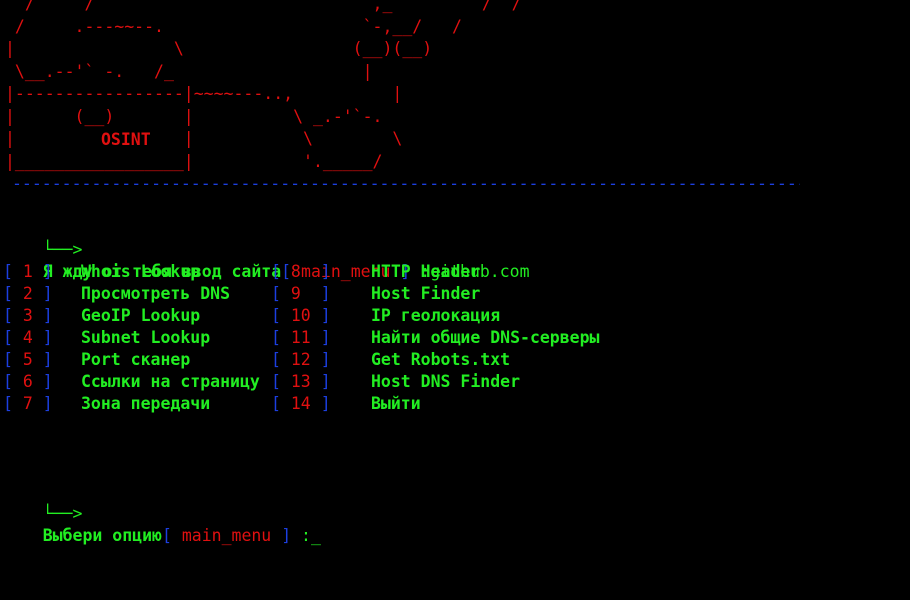 Image resolution: width=910 pixels, height=600 pixels. I want to click on option-number: [ 10 ], so click(301, 316).